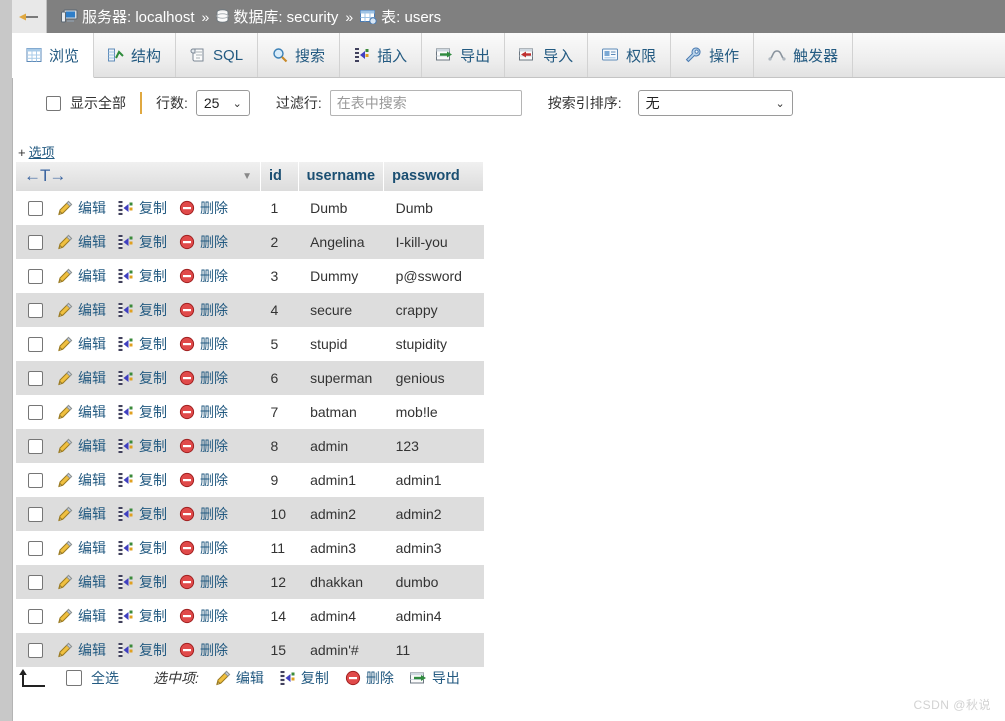 The image size is (1005, 721). What do you see at coordinates (369, 678) in the screenshot?
I see `footer-delete-button: 删除` at bounding box center [369, 678].